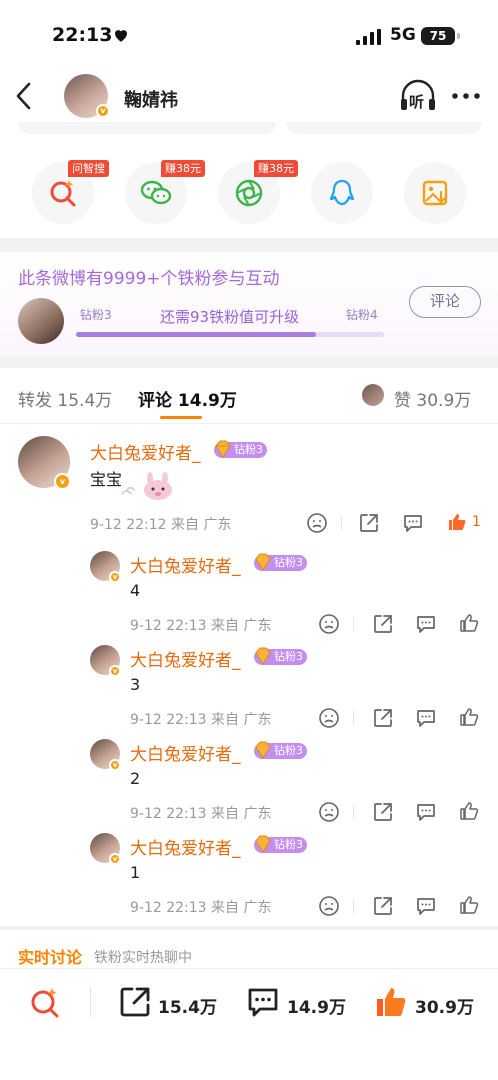 This screenshot has width=498, height=1080. What do you see at coordinates (151, 99) in the screenshot?
I see `author-name: 鞠婧祎` at bounding box center [151, 99].